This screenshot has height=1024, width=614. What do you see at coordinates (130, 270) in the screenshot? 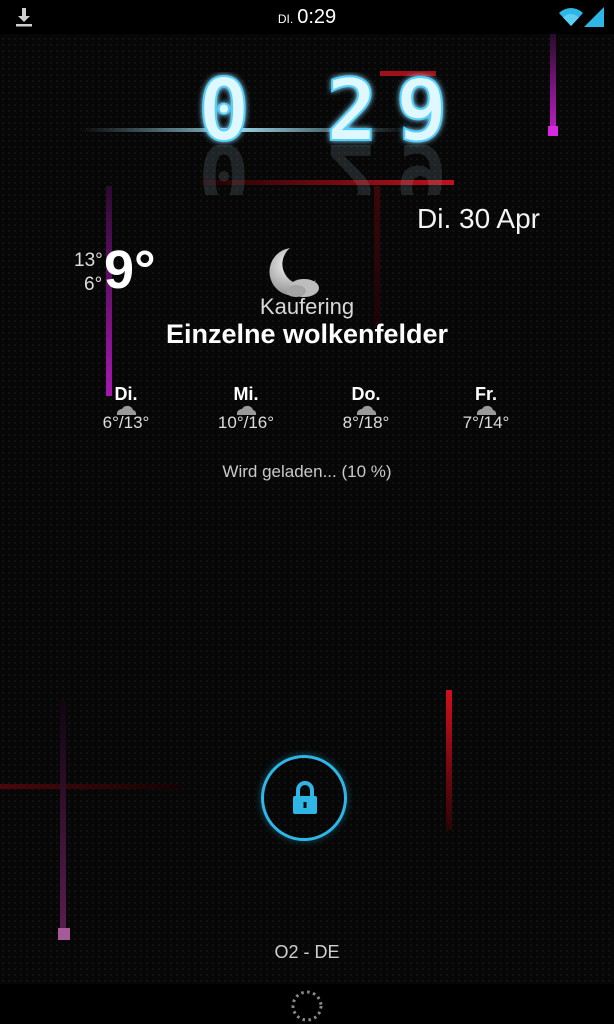
I see `current-temp: 9°` at bounding box center [130, 270].